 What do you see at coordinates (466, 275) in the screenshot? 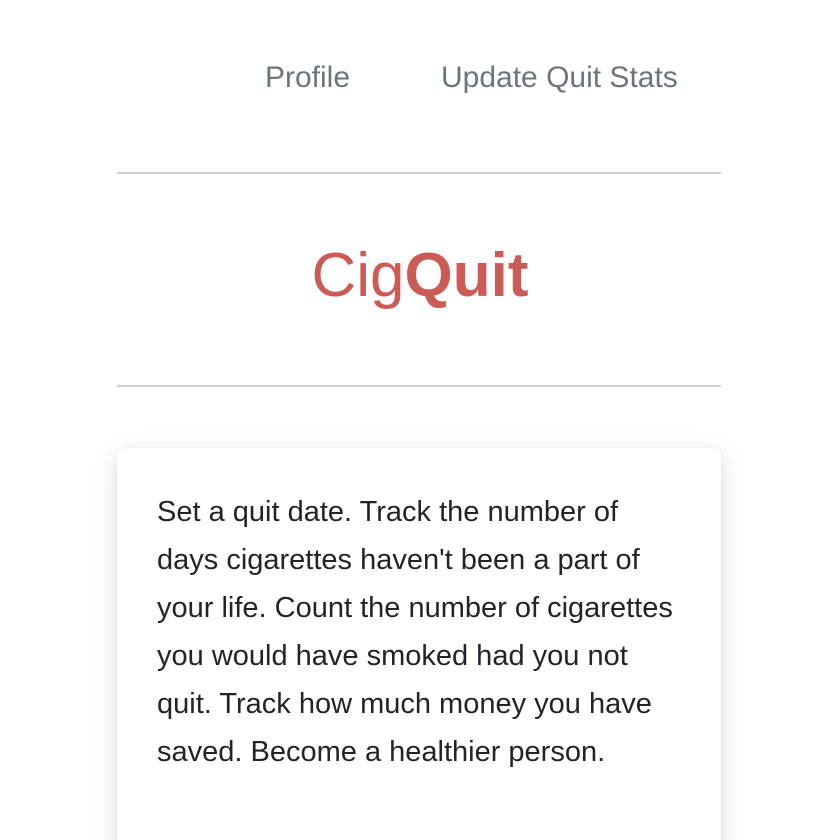
I see `brand-logo-part-quit: Quit` at bounding box center [466, 275].